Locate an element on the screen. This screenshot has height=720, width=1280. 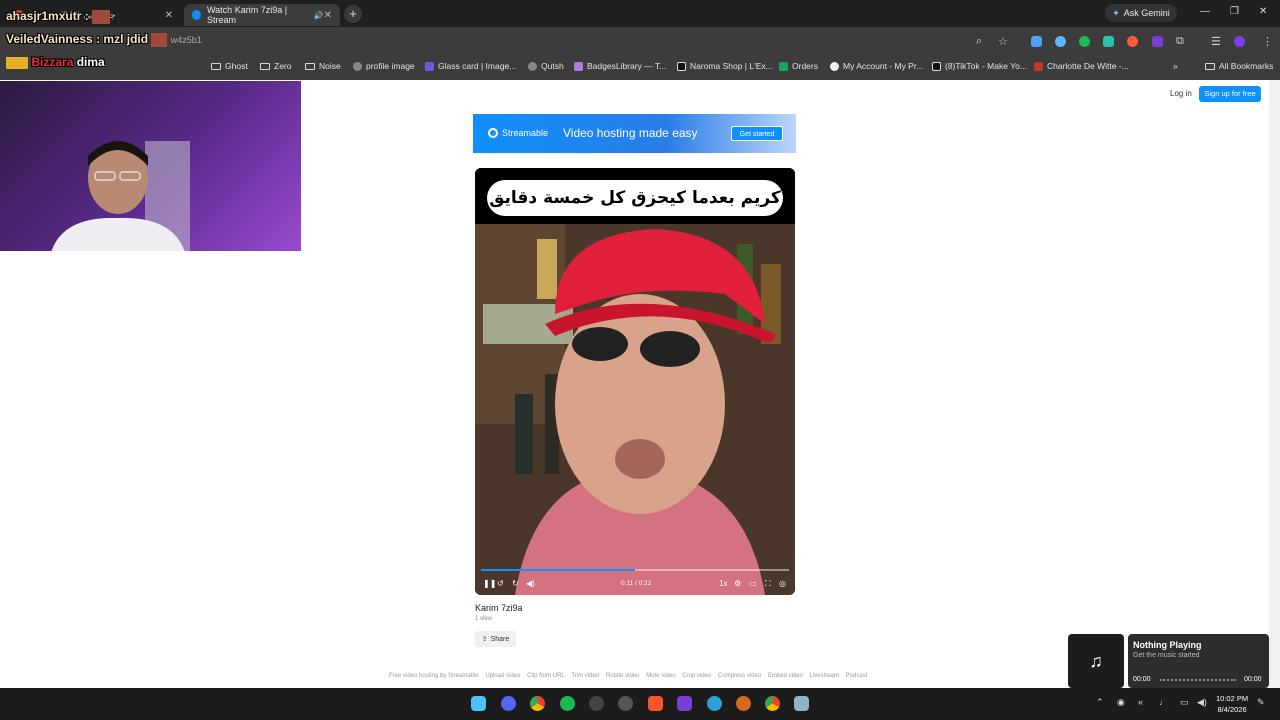
all-bookmarks: All Bookmarks is located at coordinates (1239, 66).